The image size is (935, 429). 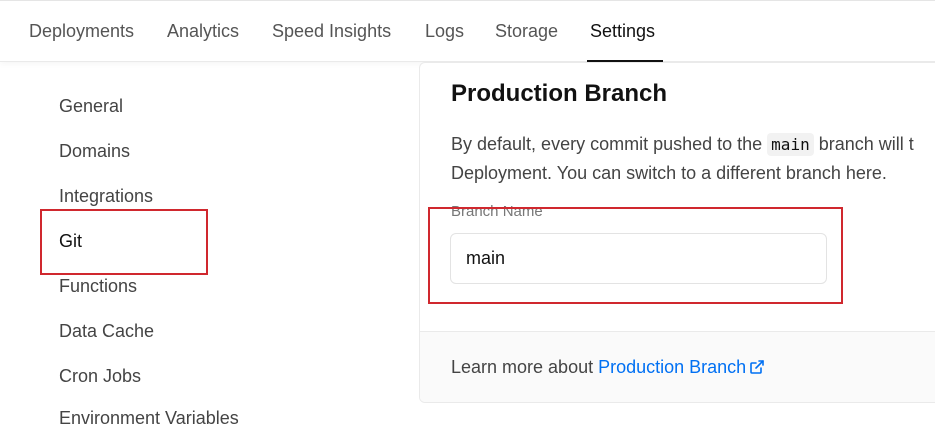 What do you see at coordinates (81, 31) in the screenshot?
I see `tab-deployments: Deployments` at bounding box center [81, 31].